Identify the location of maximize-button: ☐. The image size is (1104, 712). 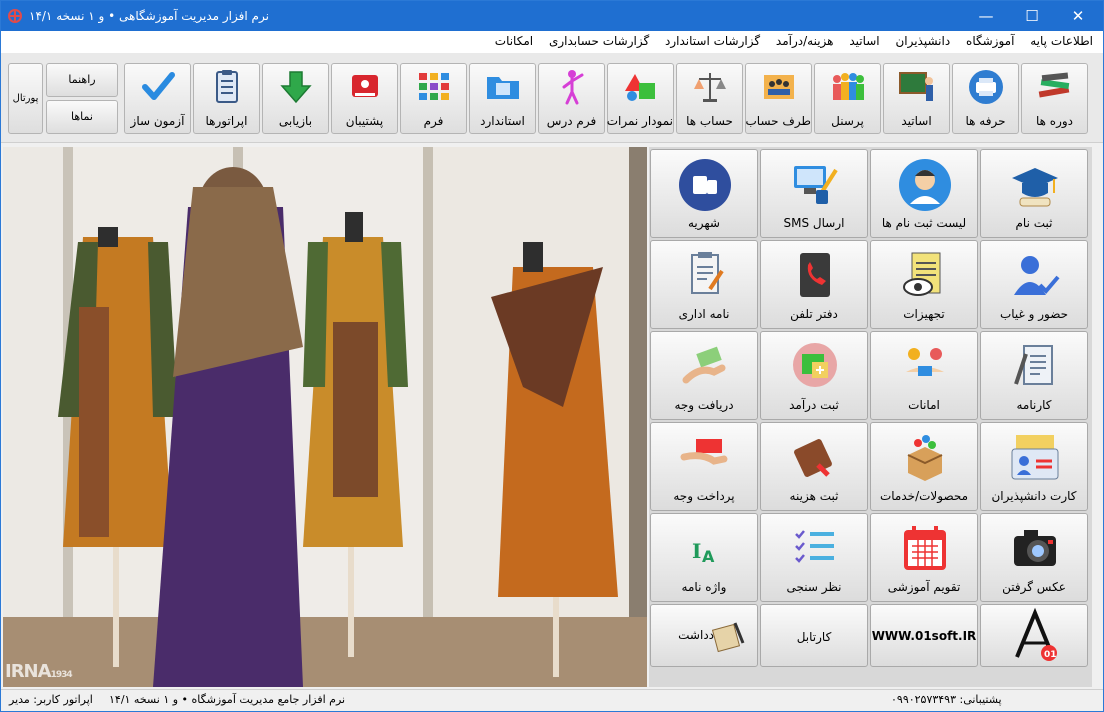
(1032, 16).